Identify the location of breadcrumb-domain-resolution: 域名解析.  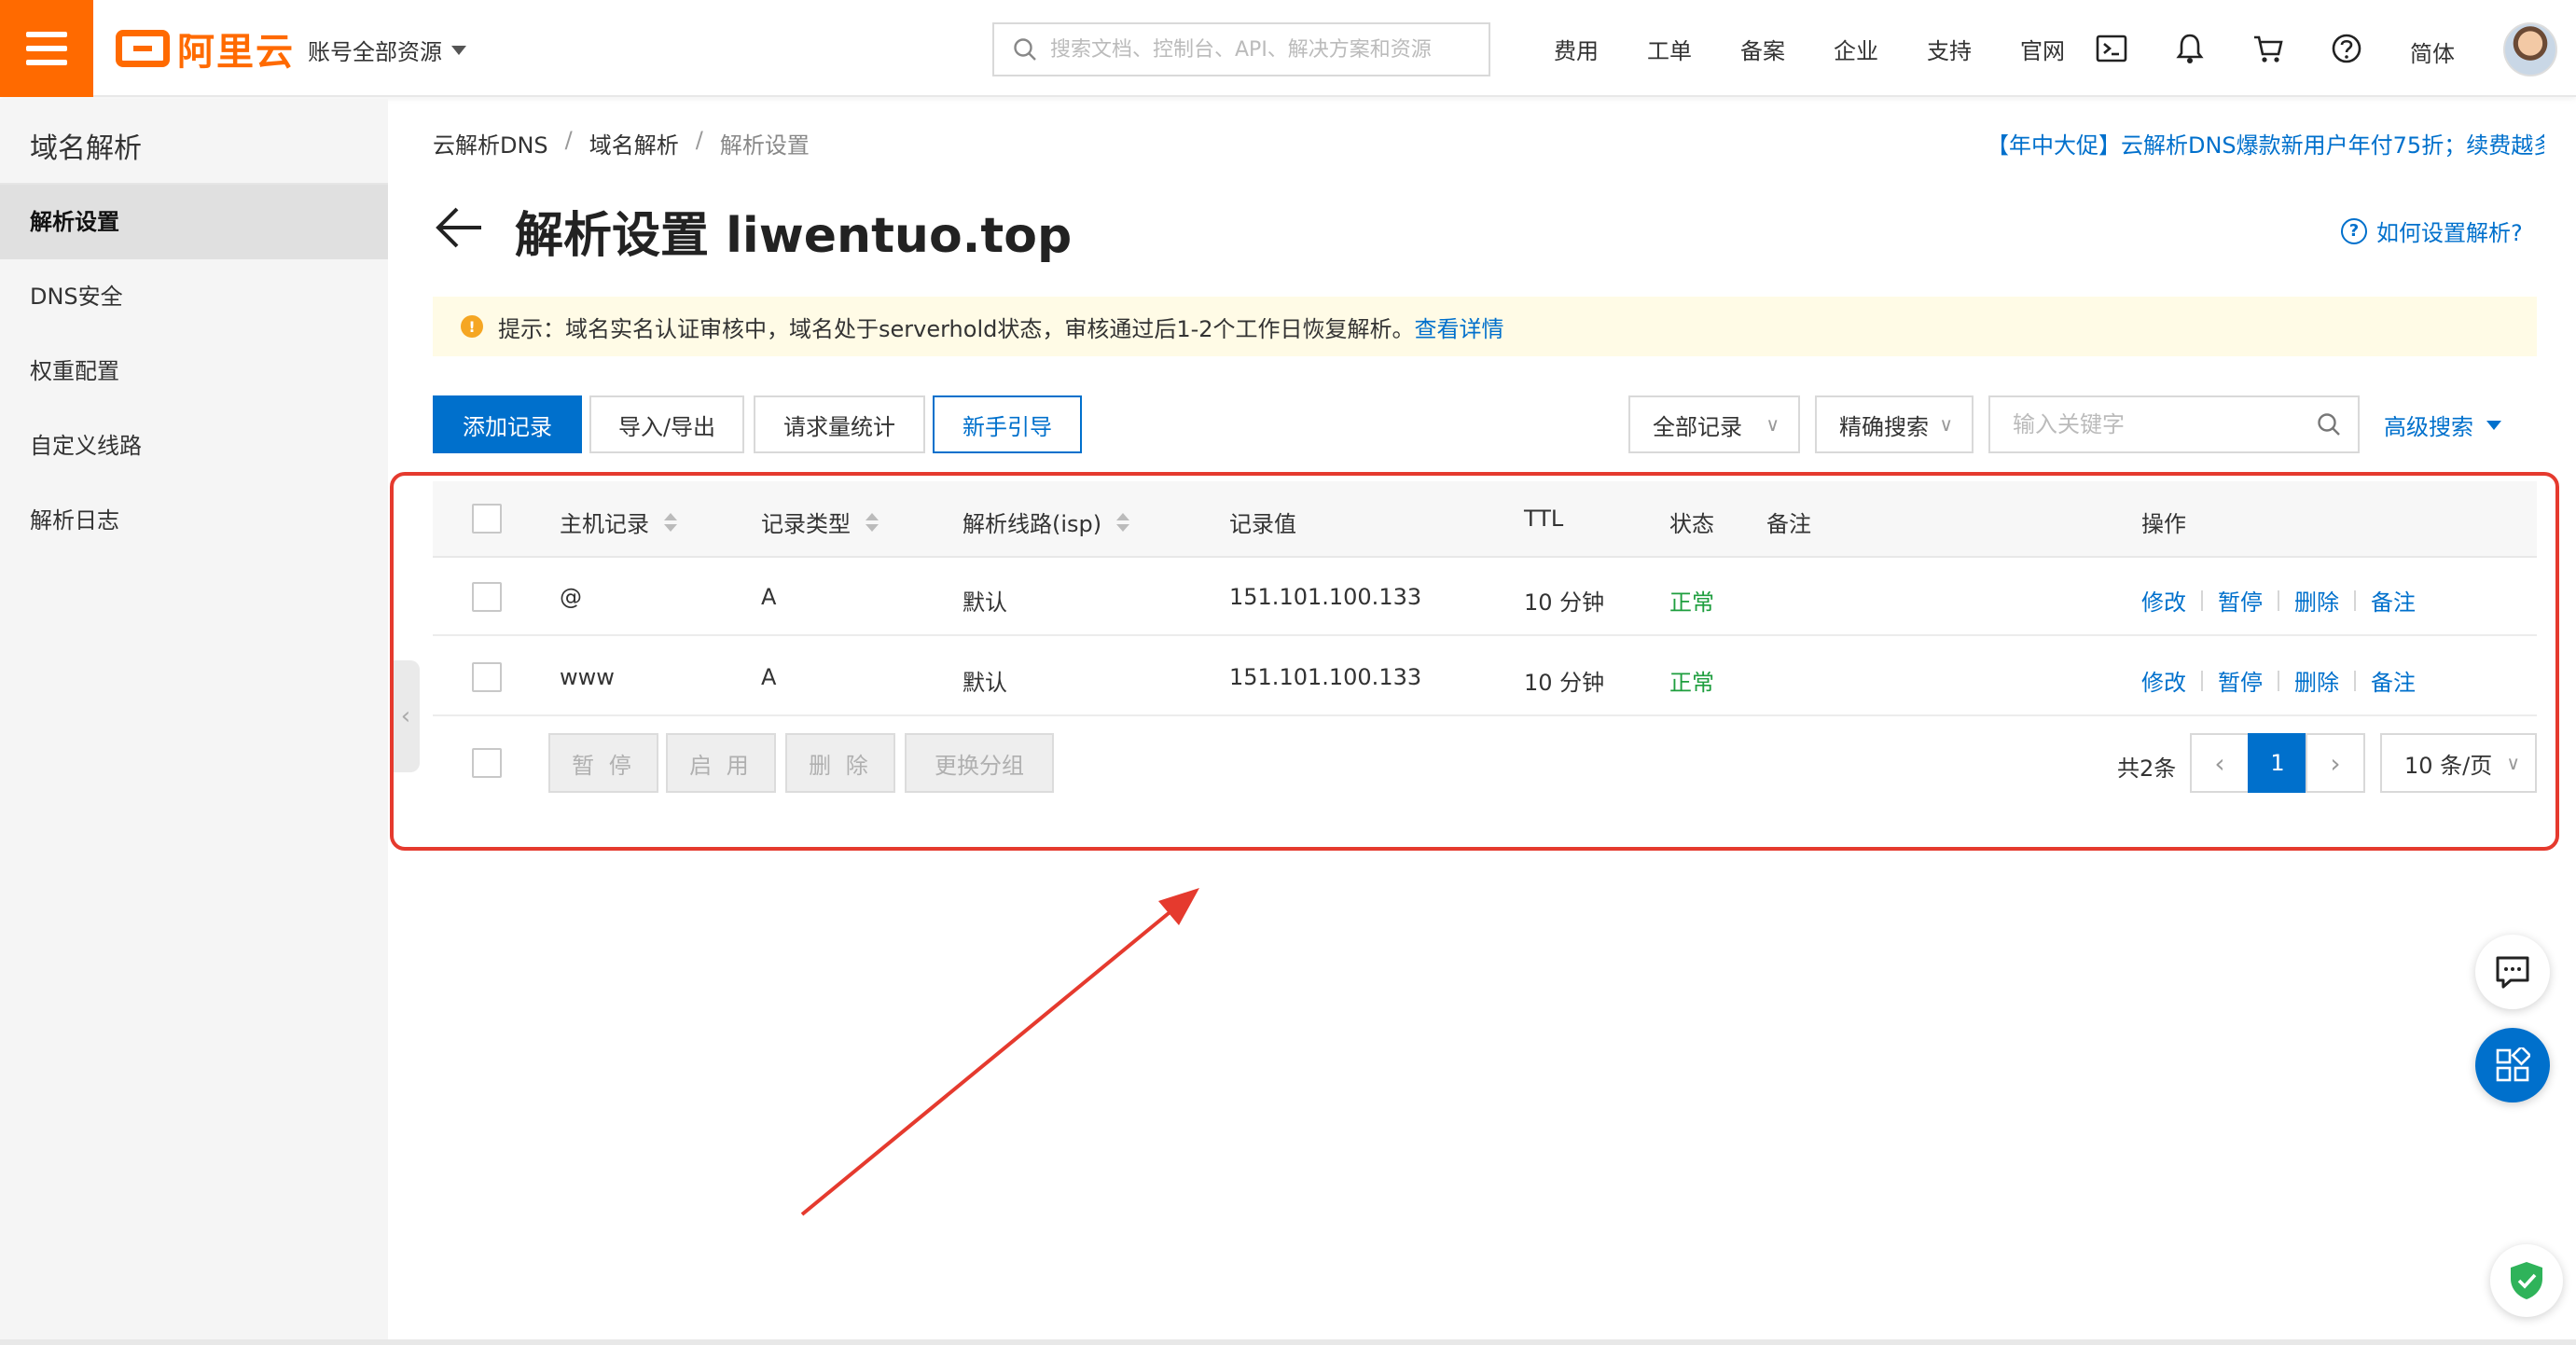
(634, 143).